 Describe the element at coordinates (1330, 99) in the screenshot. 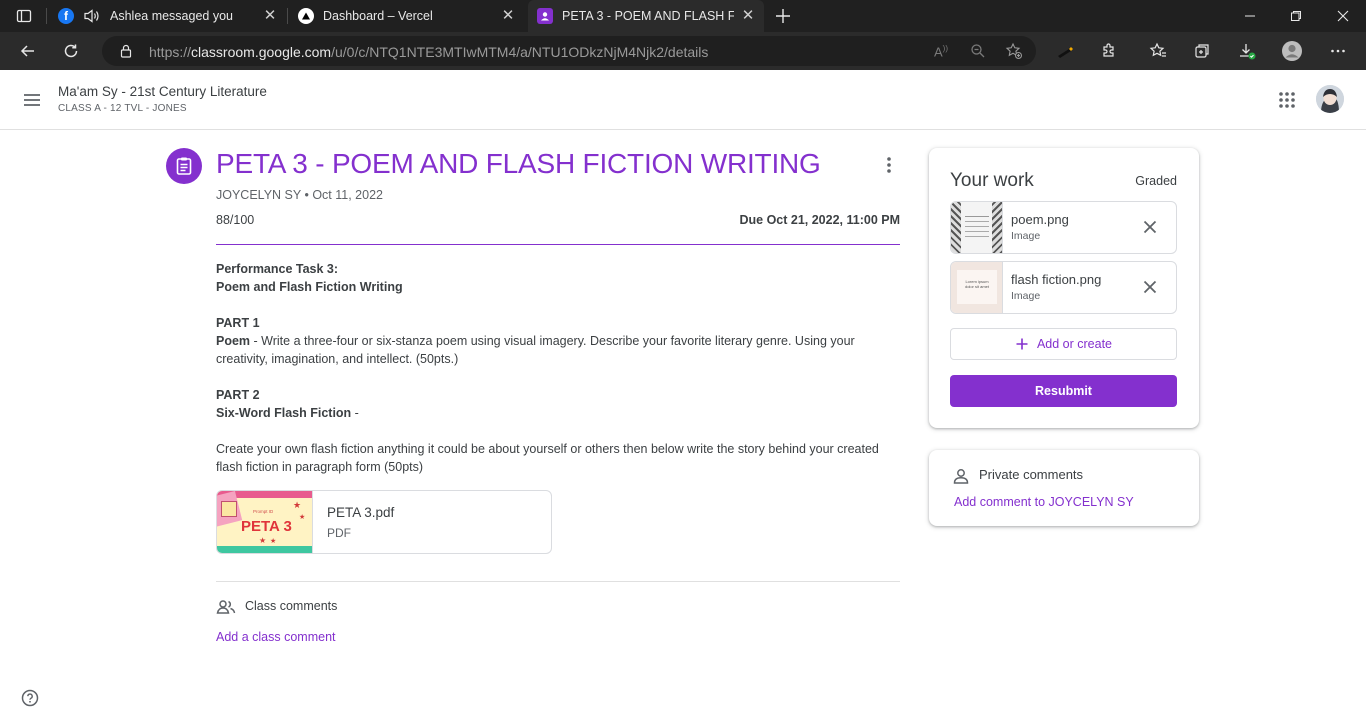

I see `avatar` at that location.